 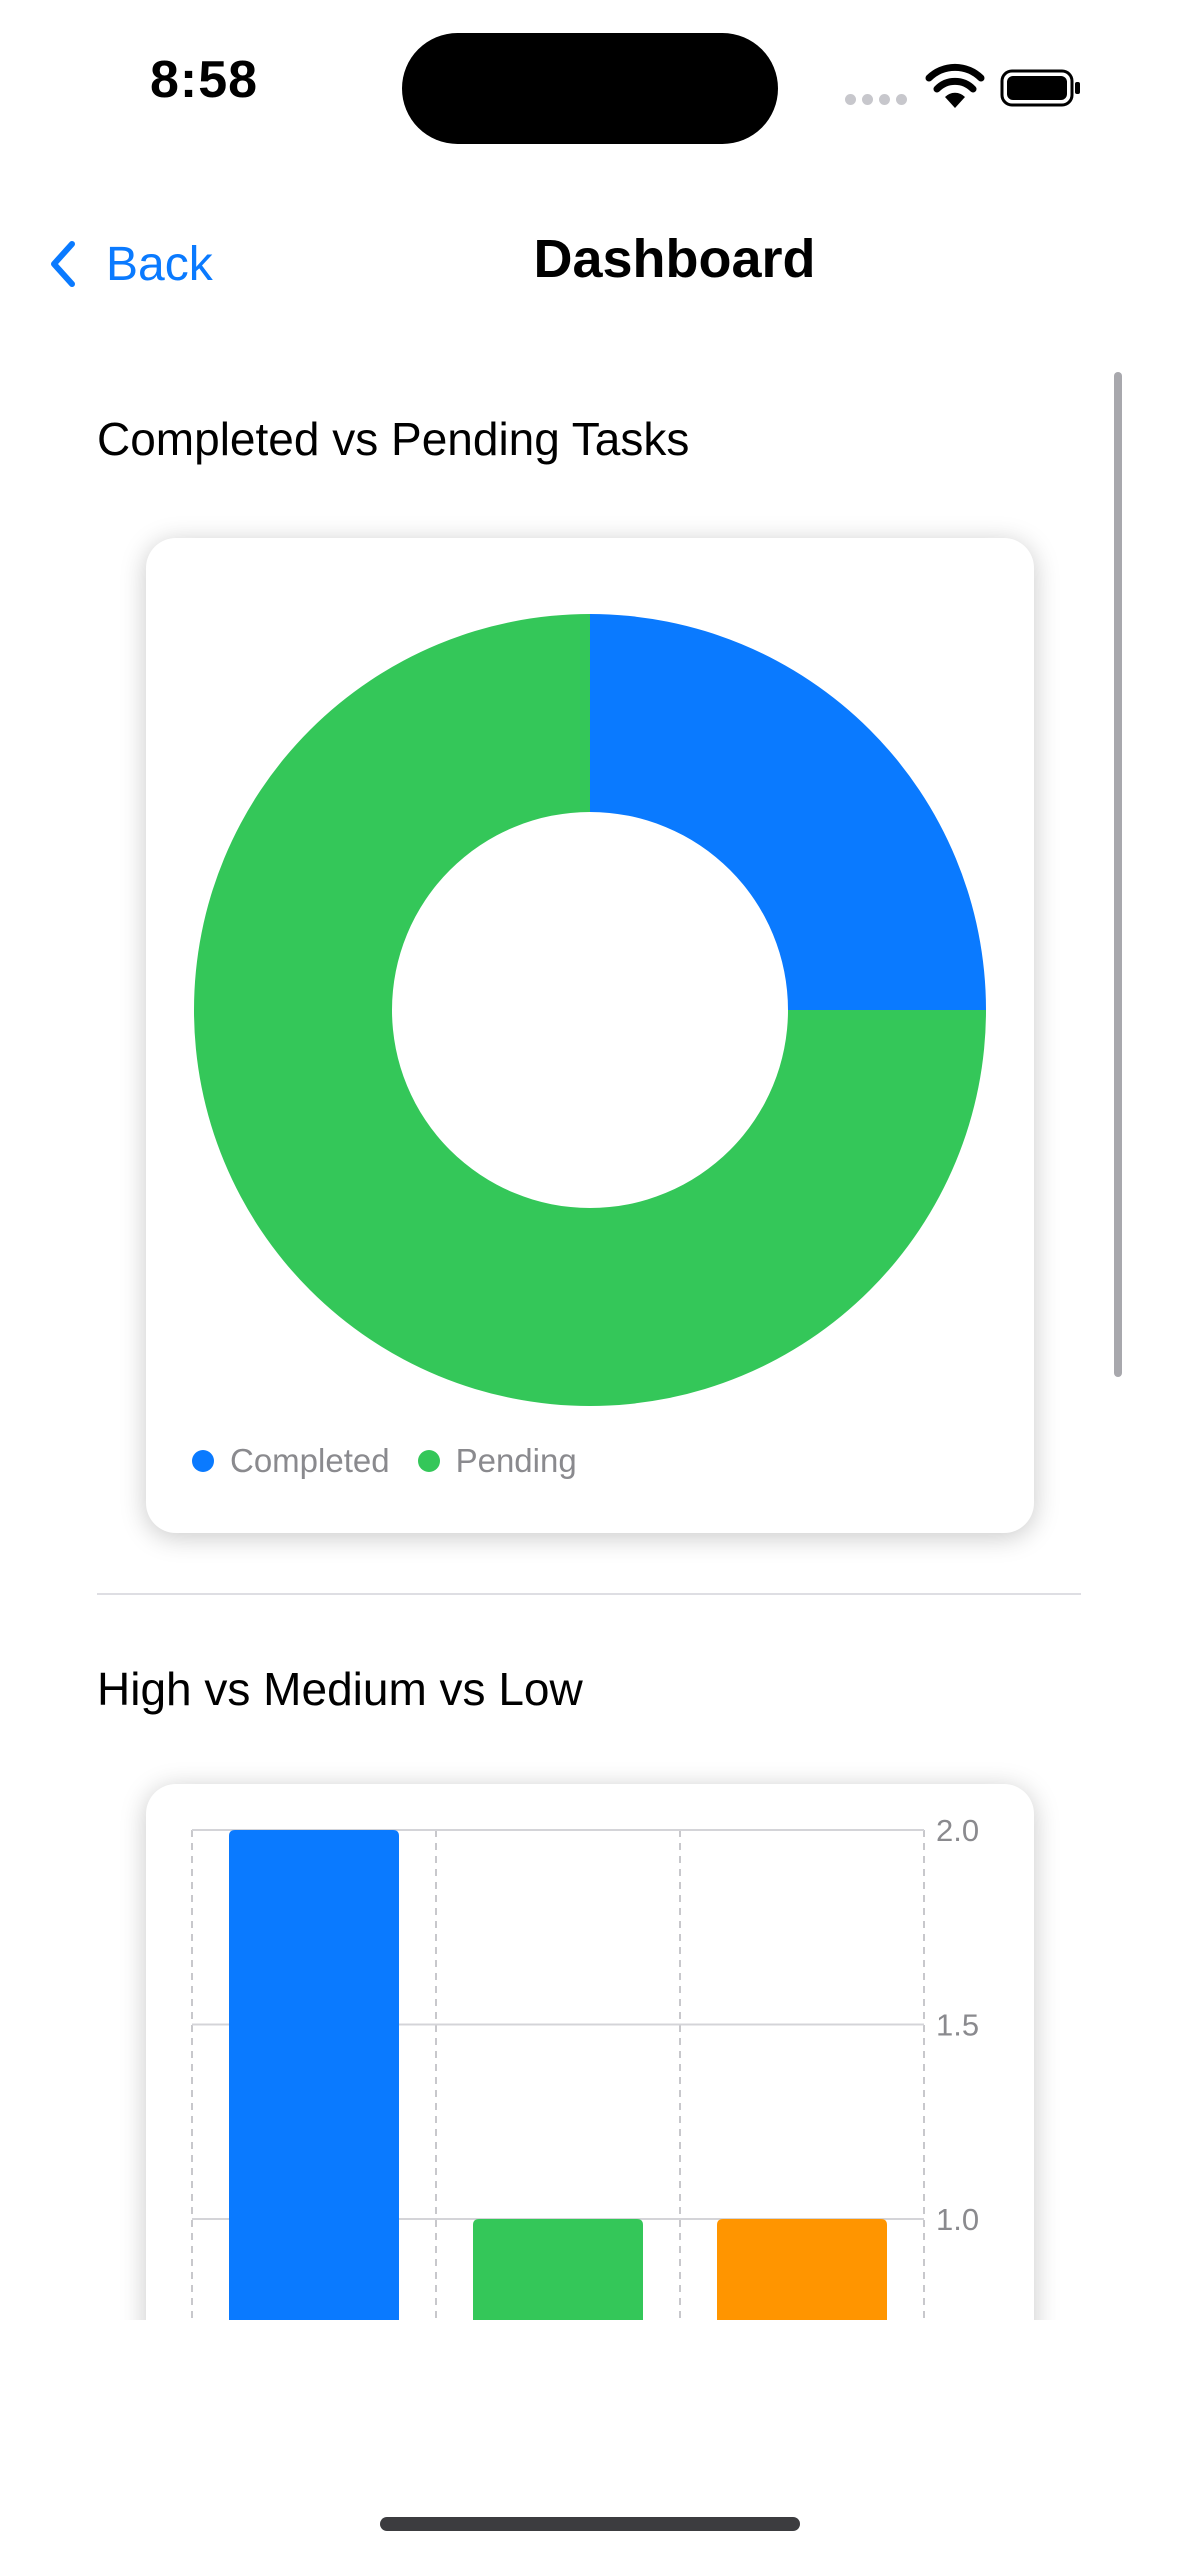 I want to click on pie-slice-completed, so click(x=788, y=812).